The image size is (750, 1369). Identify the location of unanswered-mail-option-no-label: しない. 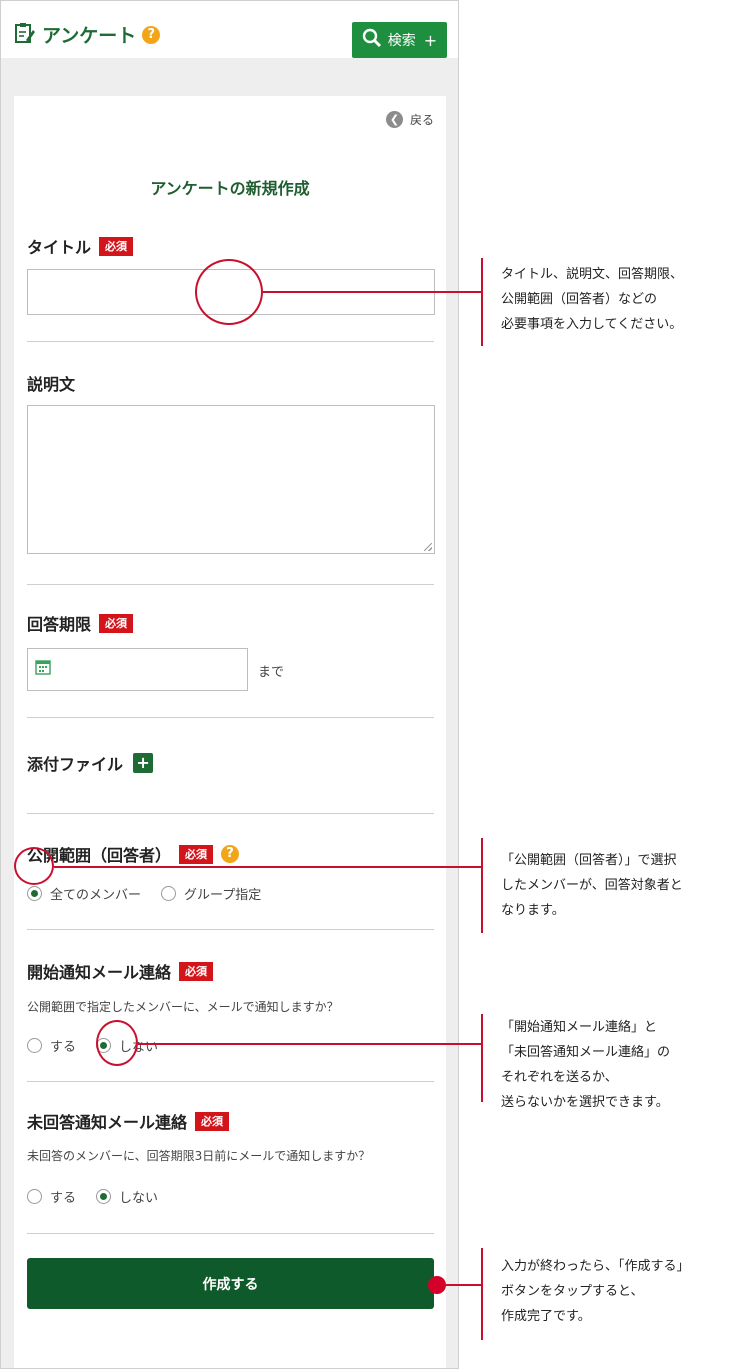
(139, 1198).